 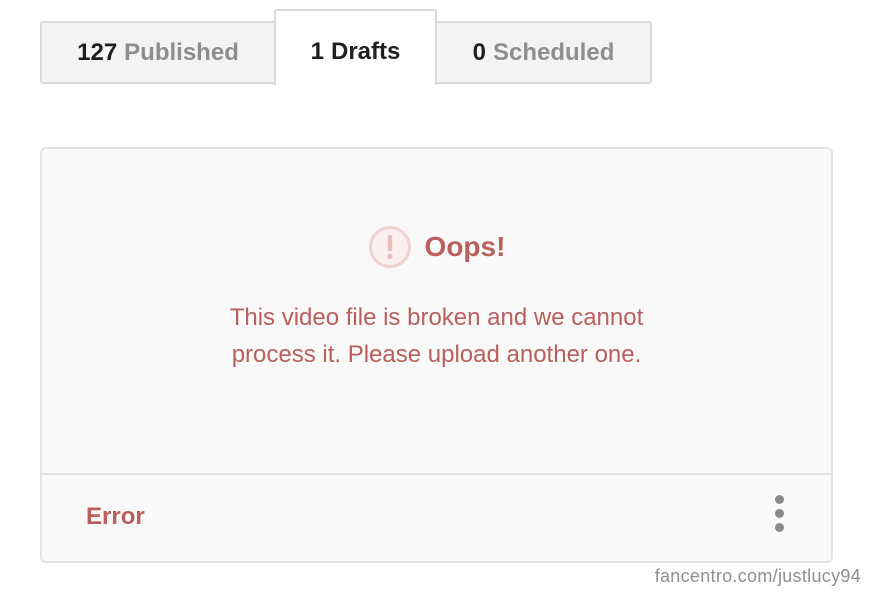 I want to click on tab-label: Published, so click(x=181, y=52).